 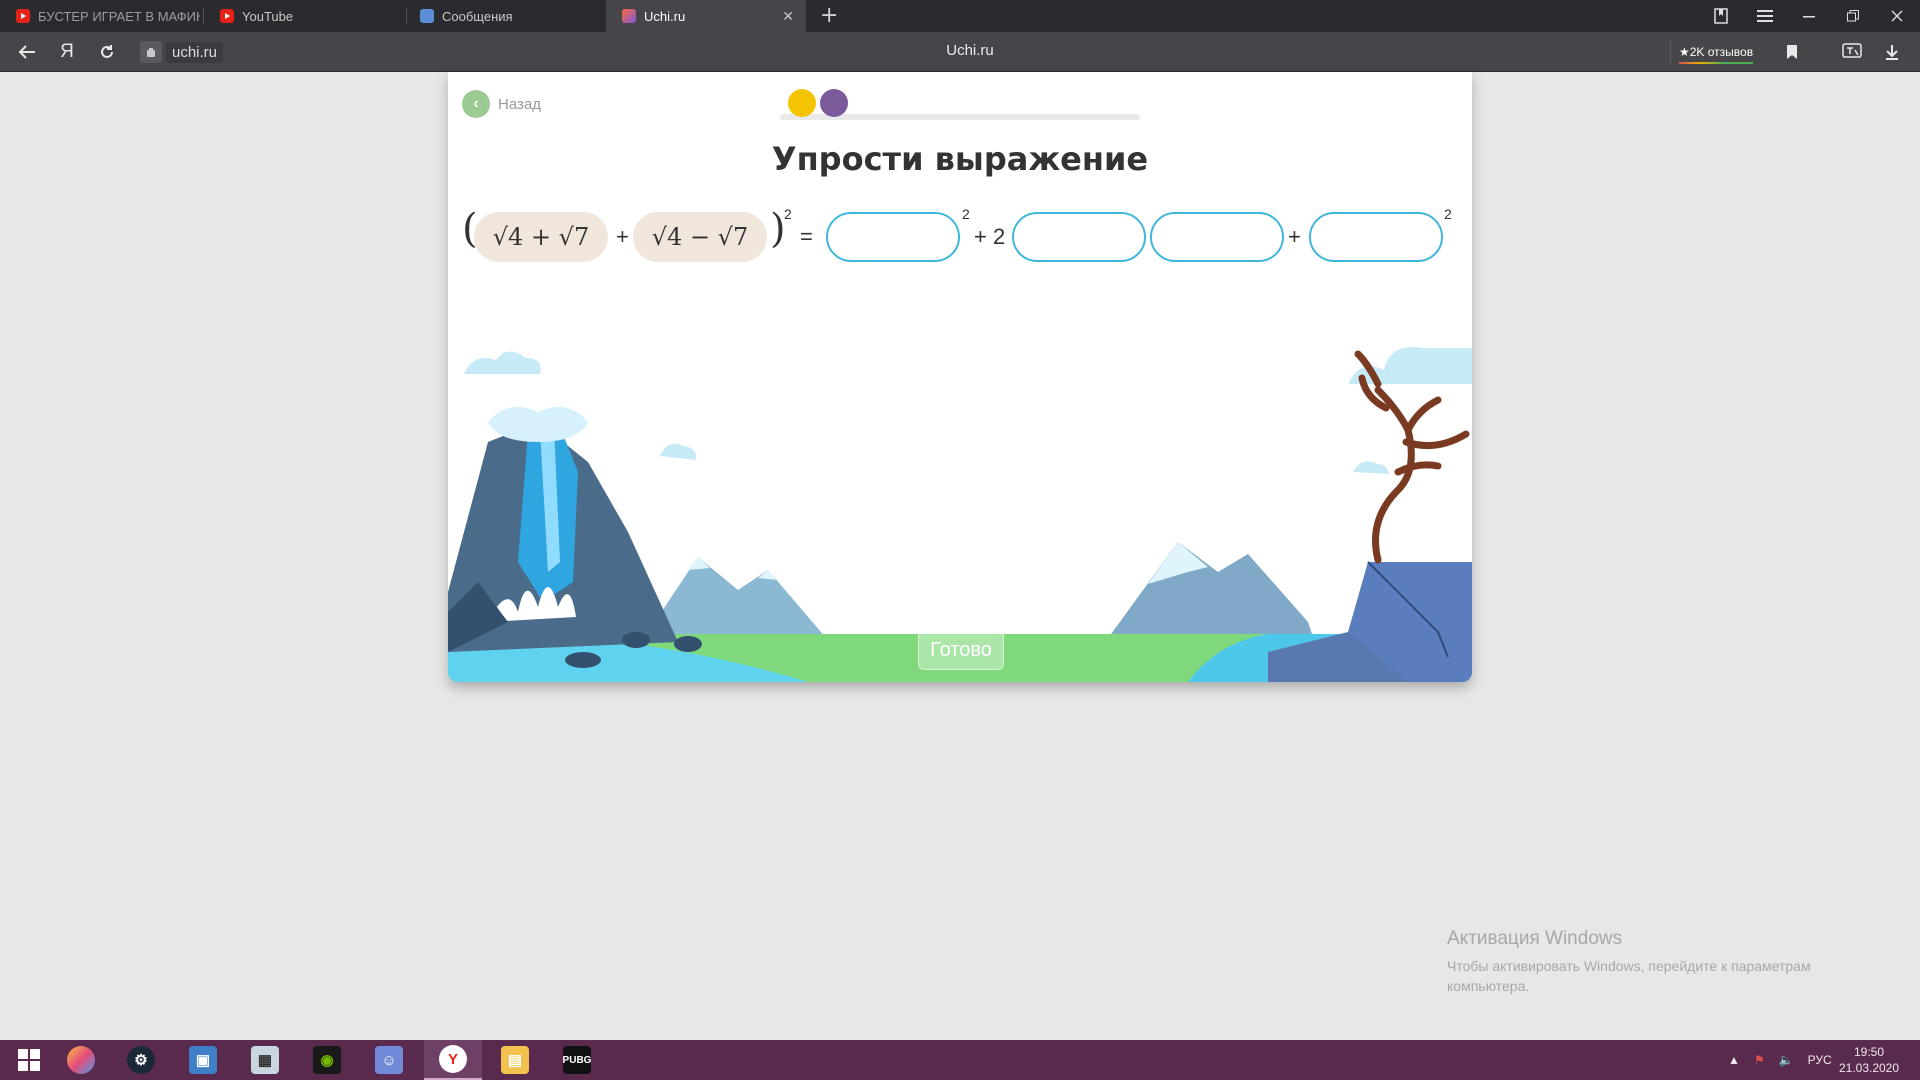 What do you see at coordinates (1820, 1060) in the screenshot?
I see `language-indicator: РУС` at bounding box center [1820, 1060].